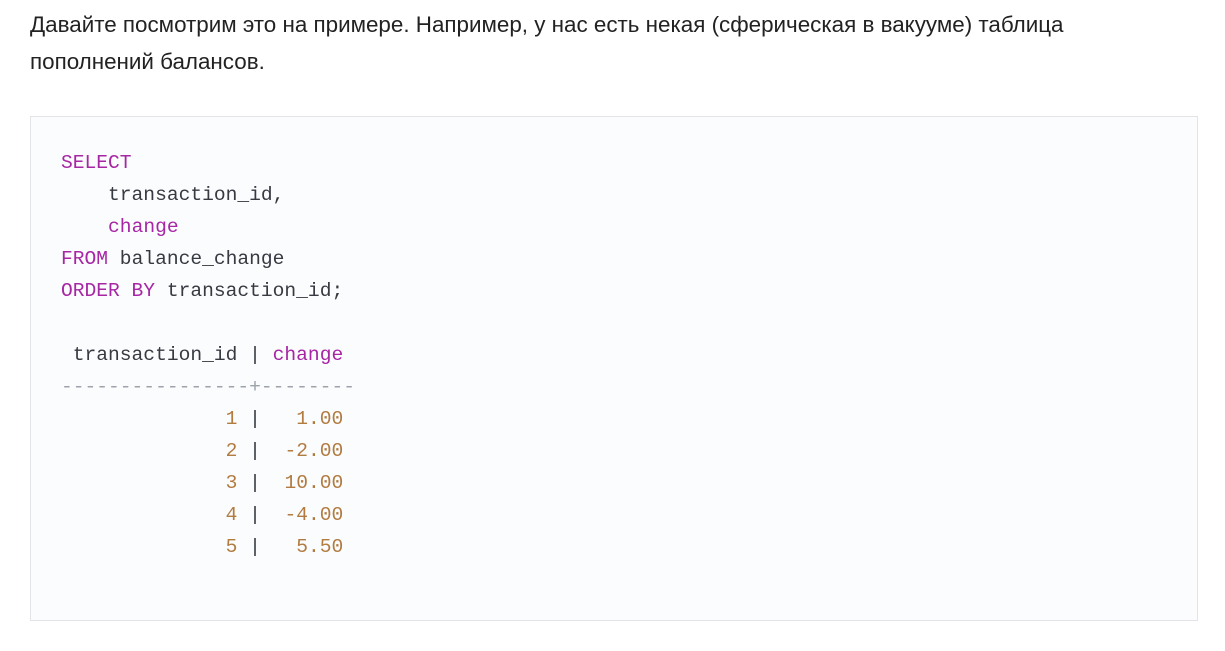 This screenshot has height=651, width=1225. Describe the element at coordinates (320, 419) in the screenshot. I see `row-value: 1.00` at that location.